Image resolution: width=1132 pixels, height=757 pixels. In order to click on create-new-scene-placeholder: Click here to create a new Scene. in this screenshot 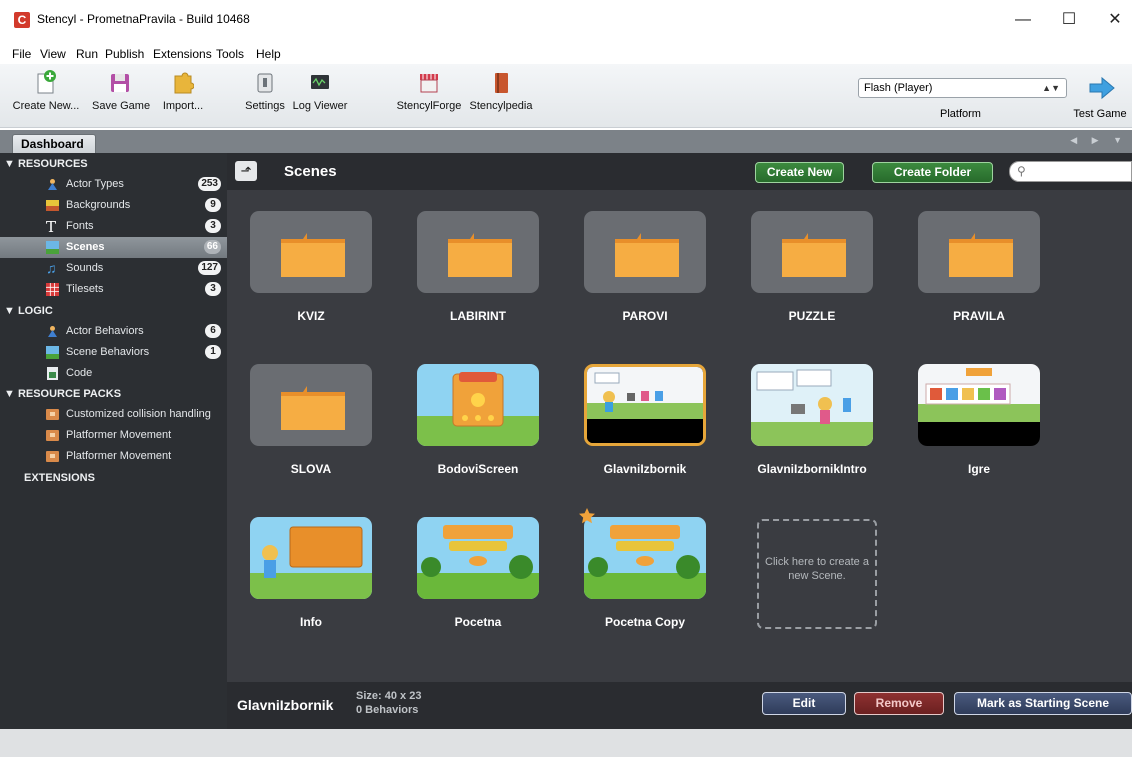, I will do `click(817, 574)`.